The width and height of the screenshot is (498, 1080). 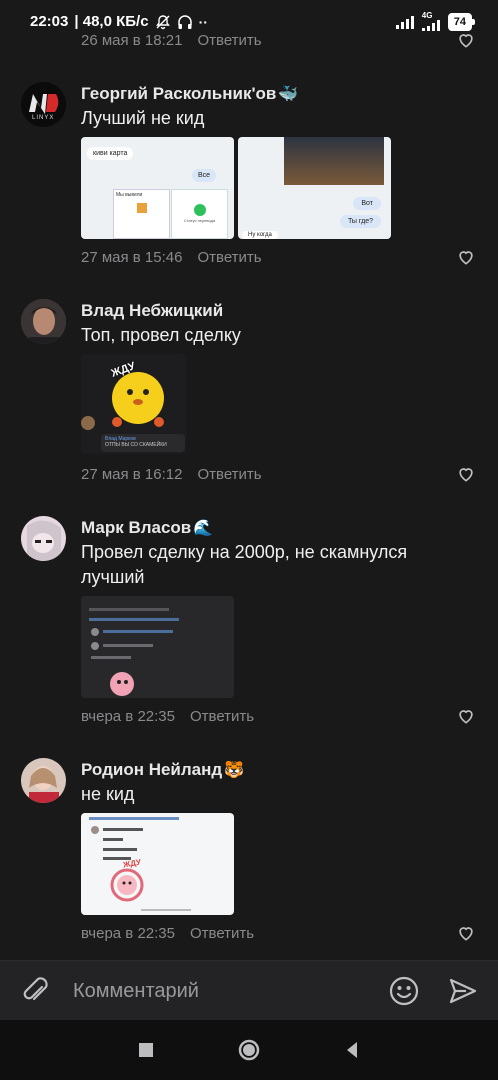 What do you see at coordinates (141, 214) in the screenshot?
I see `screenshot-card: Мы вывели` at bounding box center [141, 214].